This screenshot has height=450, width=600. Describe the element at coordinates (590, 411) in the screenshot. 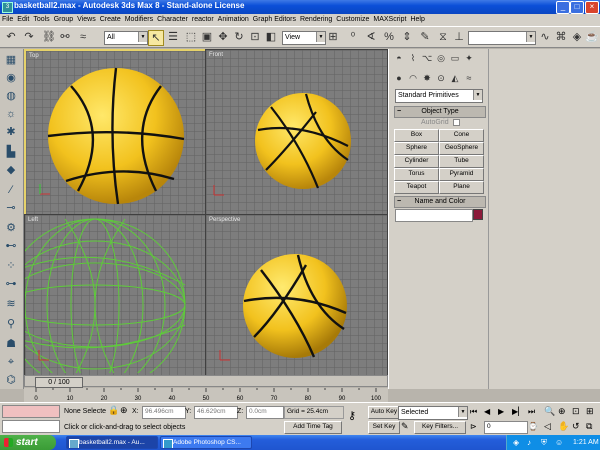

I see `zoom-extents-all-icon: ⊞` at that location.